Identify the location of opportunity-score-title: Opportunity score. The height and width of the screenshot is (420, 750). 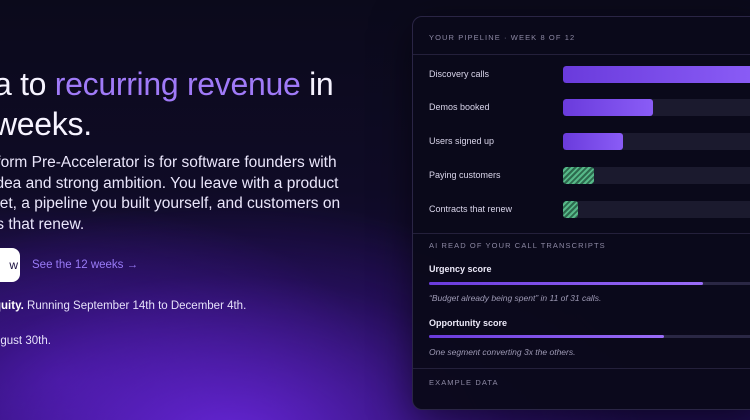
(468, 323).